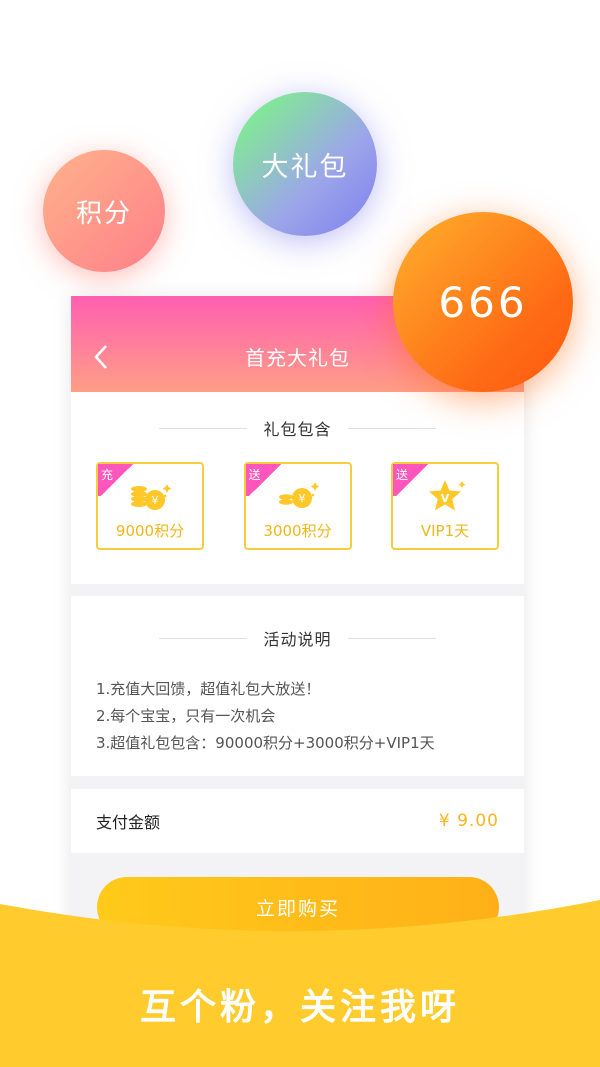 The image size is (600, 1067). I want to click on payment-row: 支付金额 ¥ 9.00, so click(297, 821).